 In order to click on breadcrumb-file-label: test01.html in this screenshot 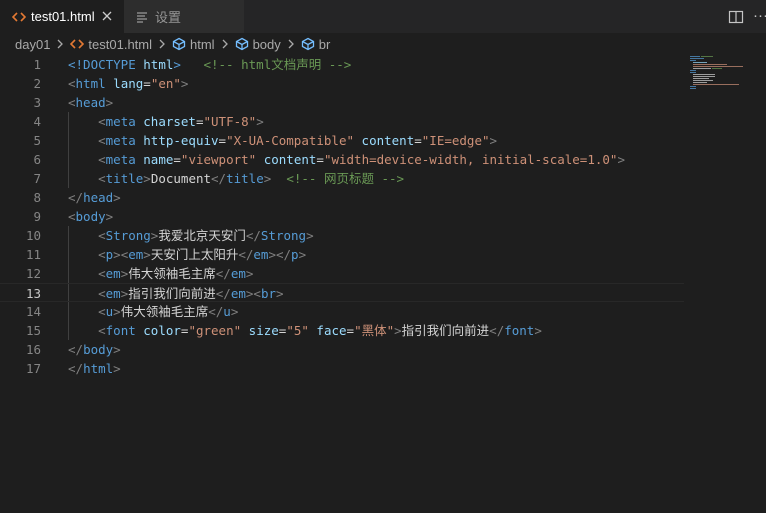, I will do `click(120, 44)`.